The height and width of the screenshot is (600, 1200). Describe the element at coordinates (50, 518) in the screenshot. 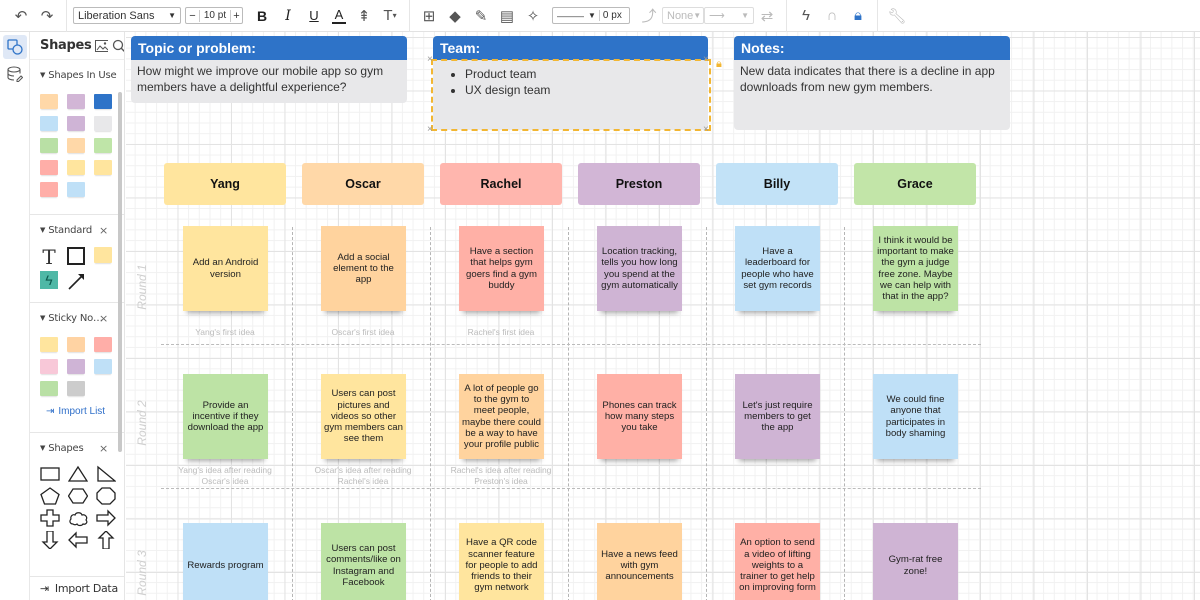

I see `cross-icon` at that location.